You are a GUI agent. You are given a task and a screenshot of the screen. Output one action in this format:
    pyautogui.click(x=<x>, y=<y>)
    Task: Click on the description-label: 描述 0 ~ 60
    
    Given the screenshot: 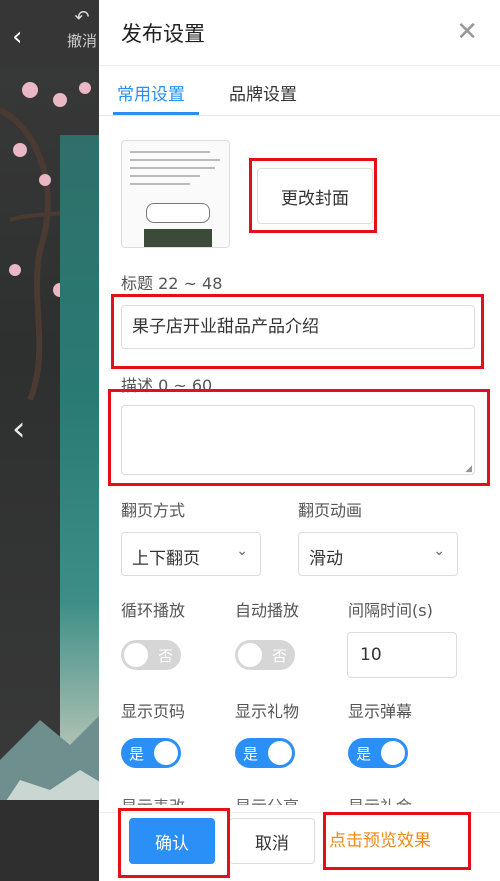 What is the action you would take?
    pyautogui.click(x=167, y=385)
    